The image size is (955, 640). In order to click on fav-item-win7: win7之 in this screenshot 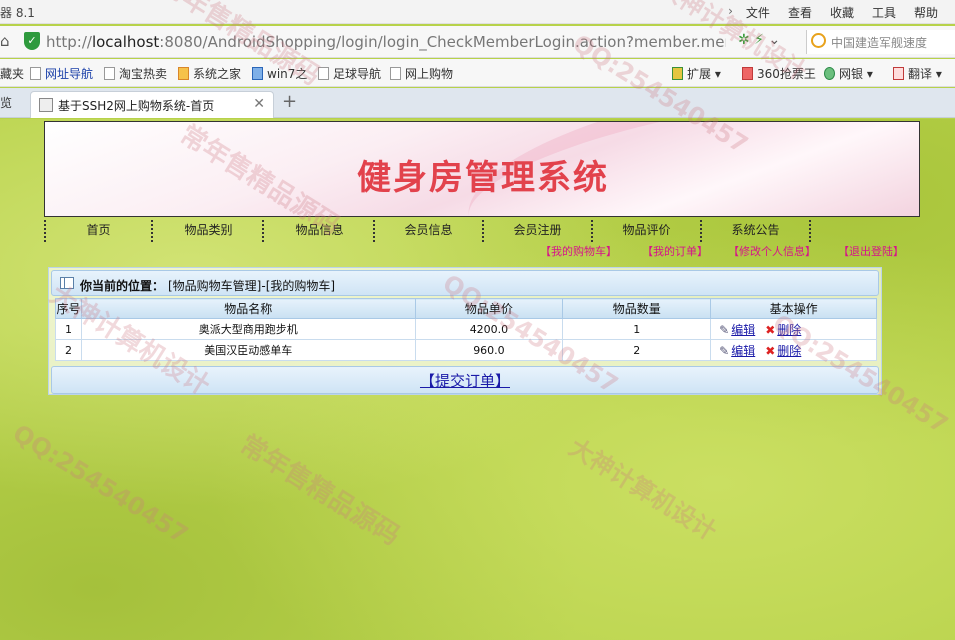, I will do `click(279, 73)`.